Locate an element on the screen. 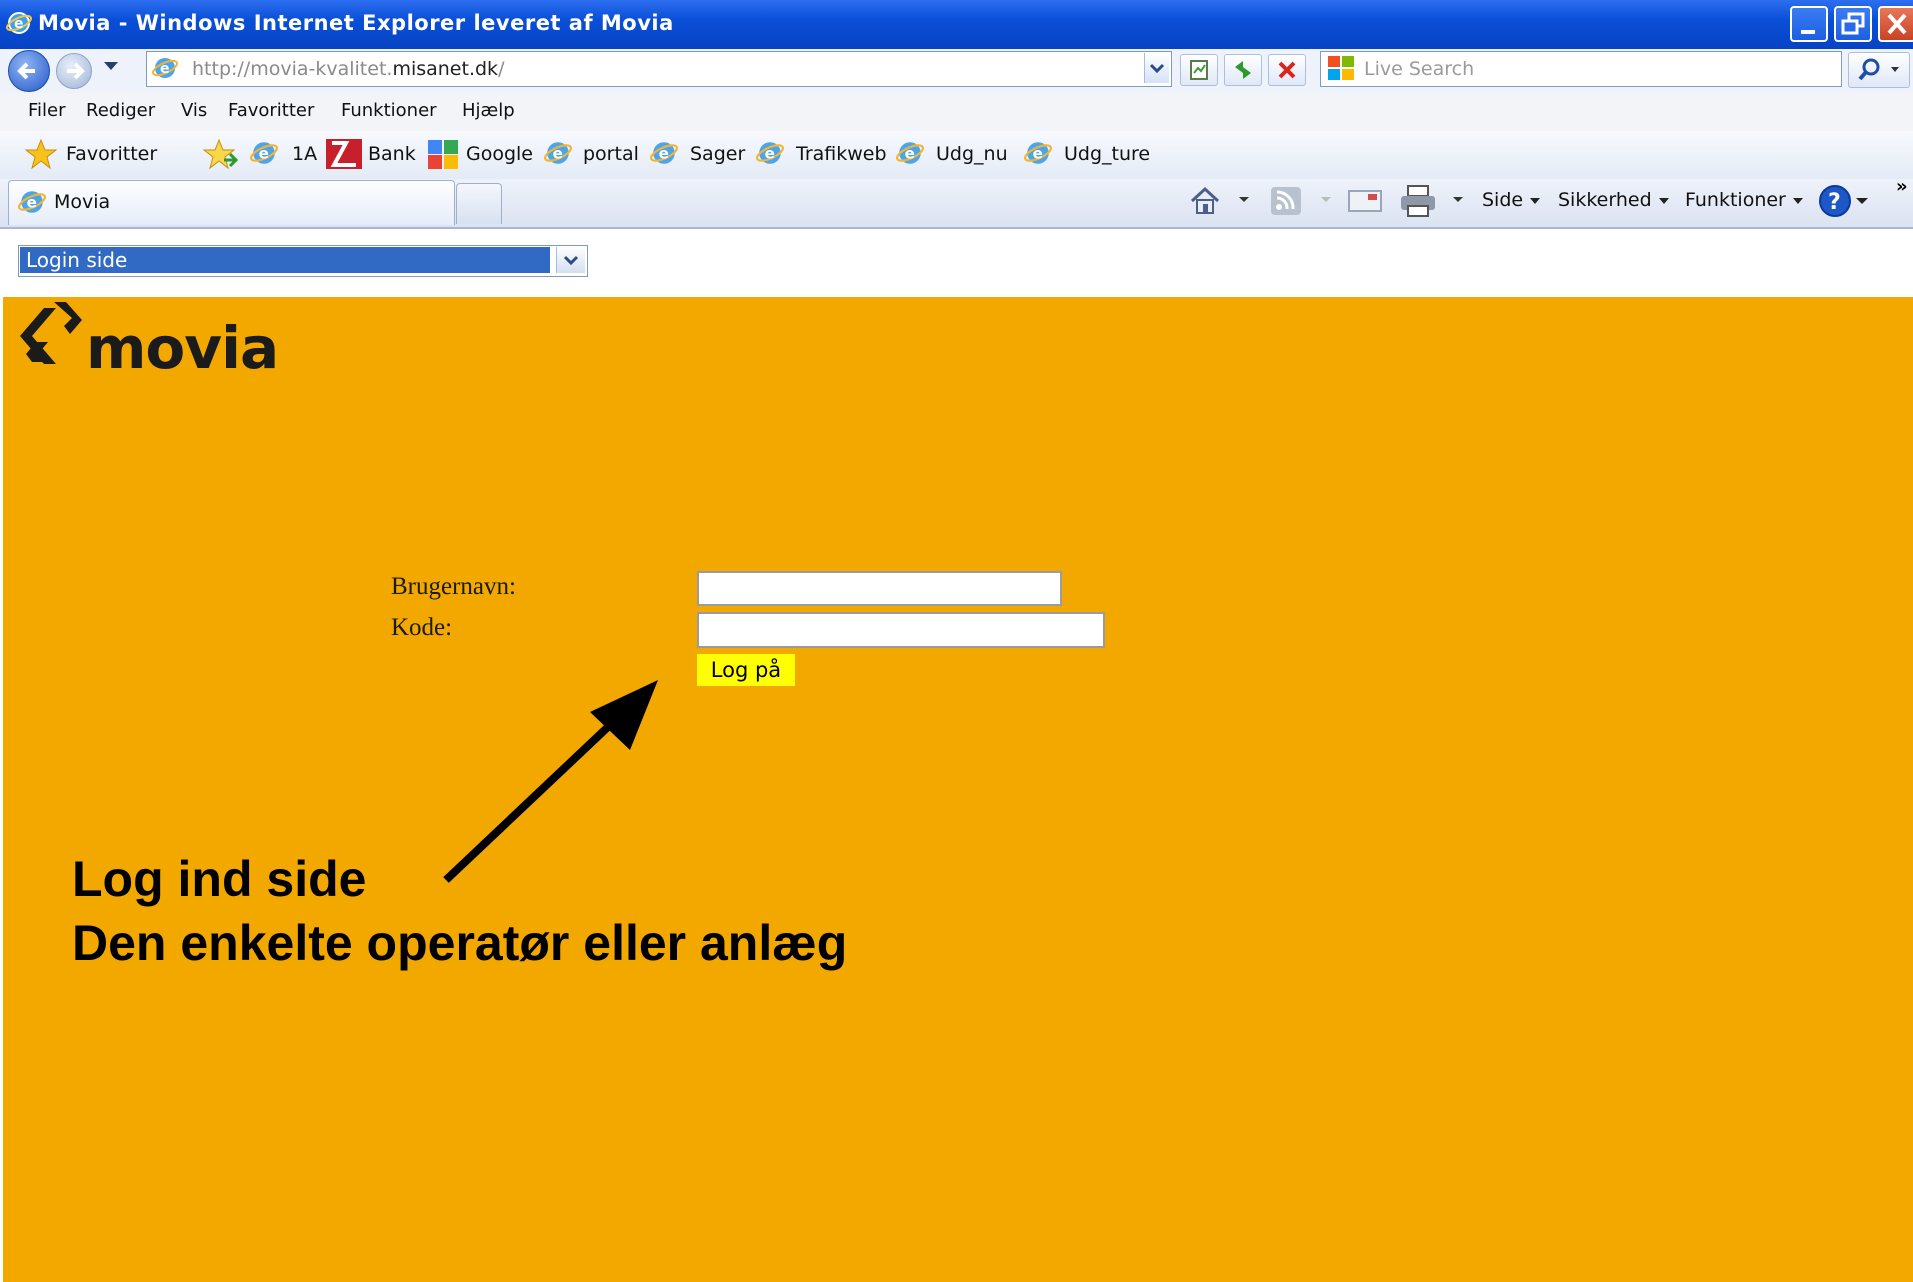 Image resolution: width=1913 pixels, height=1282 pixels. back-button is located at coordinates (29, 71).